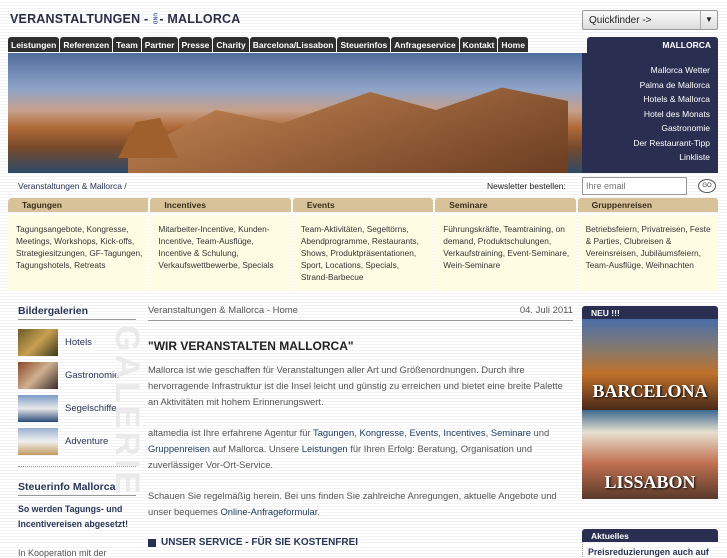  Describe the element at coordinates (650, 482) in the screenshot. I see `lissabon-label: LISSABON` at that location.